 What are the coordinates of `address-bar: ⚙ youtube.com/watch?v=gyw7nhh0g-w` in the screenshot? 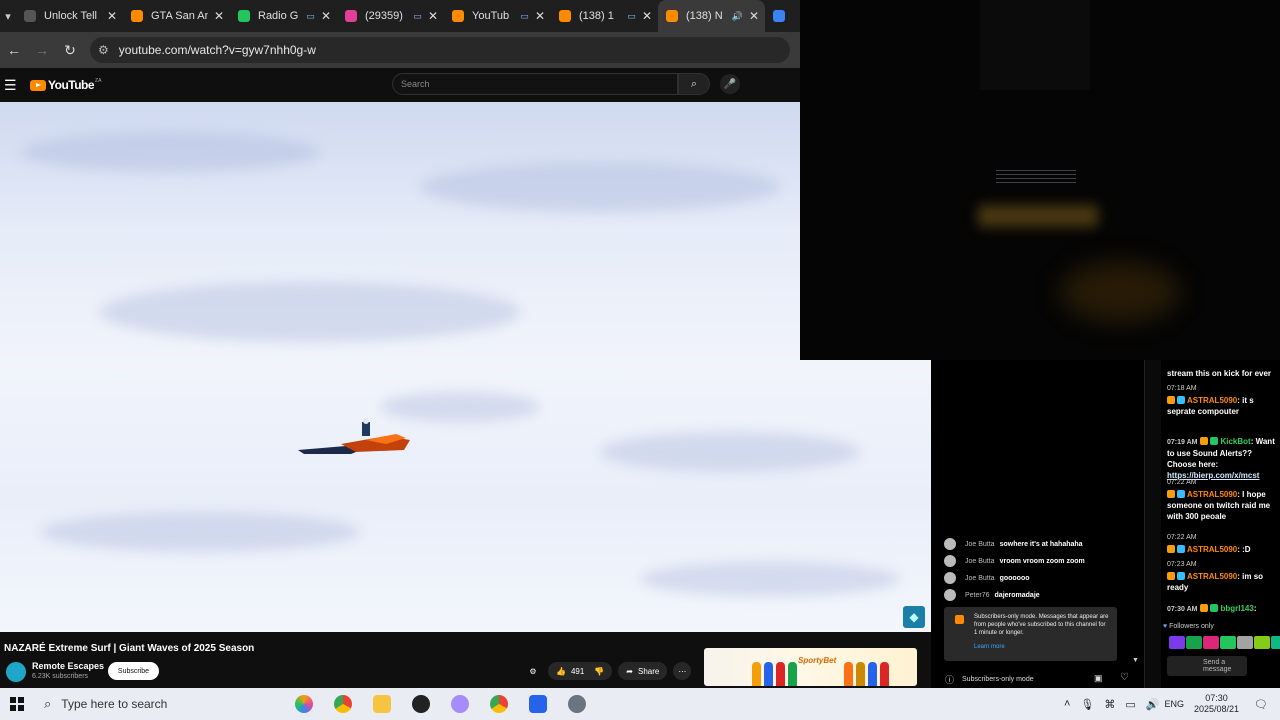 It's located at (440, 50).